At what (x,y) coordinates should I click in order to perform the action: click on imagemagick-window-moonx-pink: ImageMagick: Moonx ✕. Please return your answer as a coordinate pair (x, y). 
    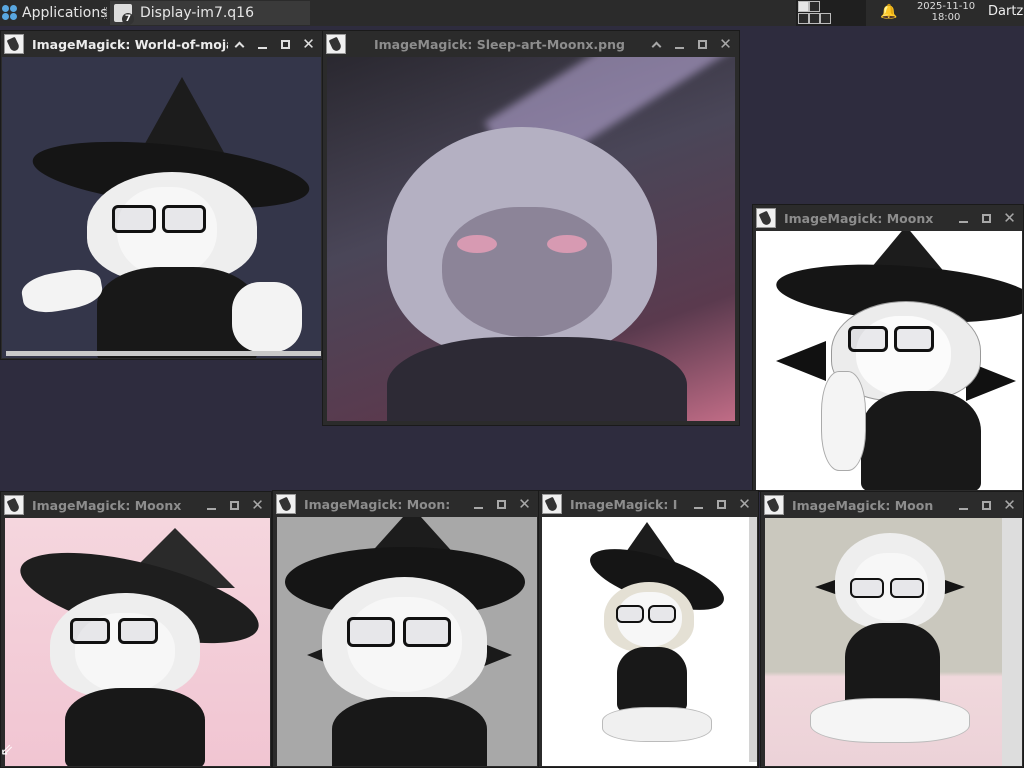
    Looking at the image, I should click on (136, 629).